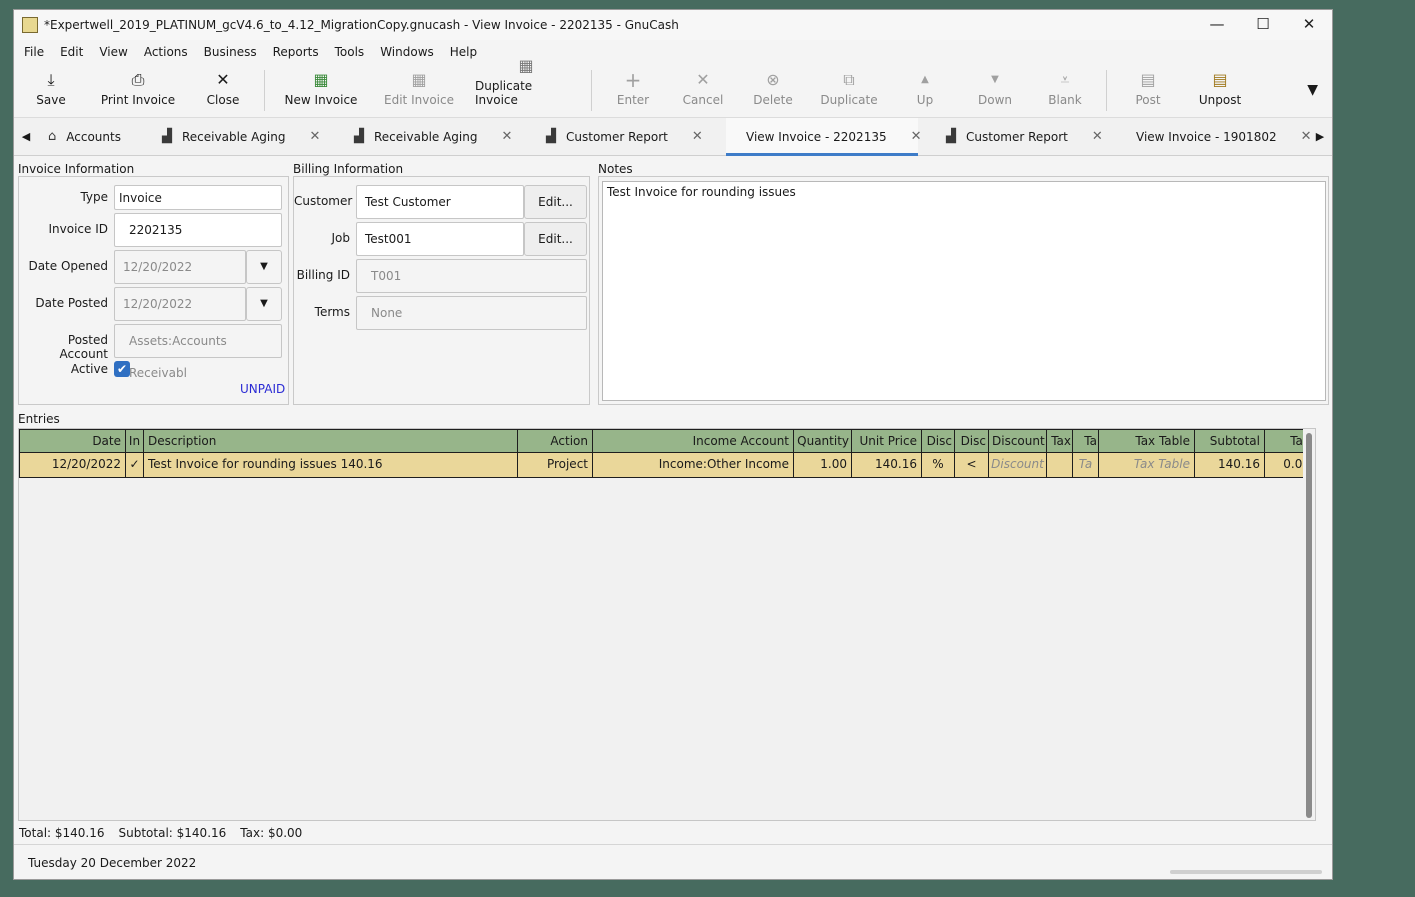 This screenshot has height=897, width=1415. Describe the element at coordinates (1230, 441) in the screenshot. I see `col-subtotal: Subtotal` at that location.